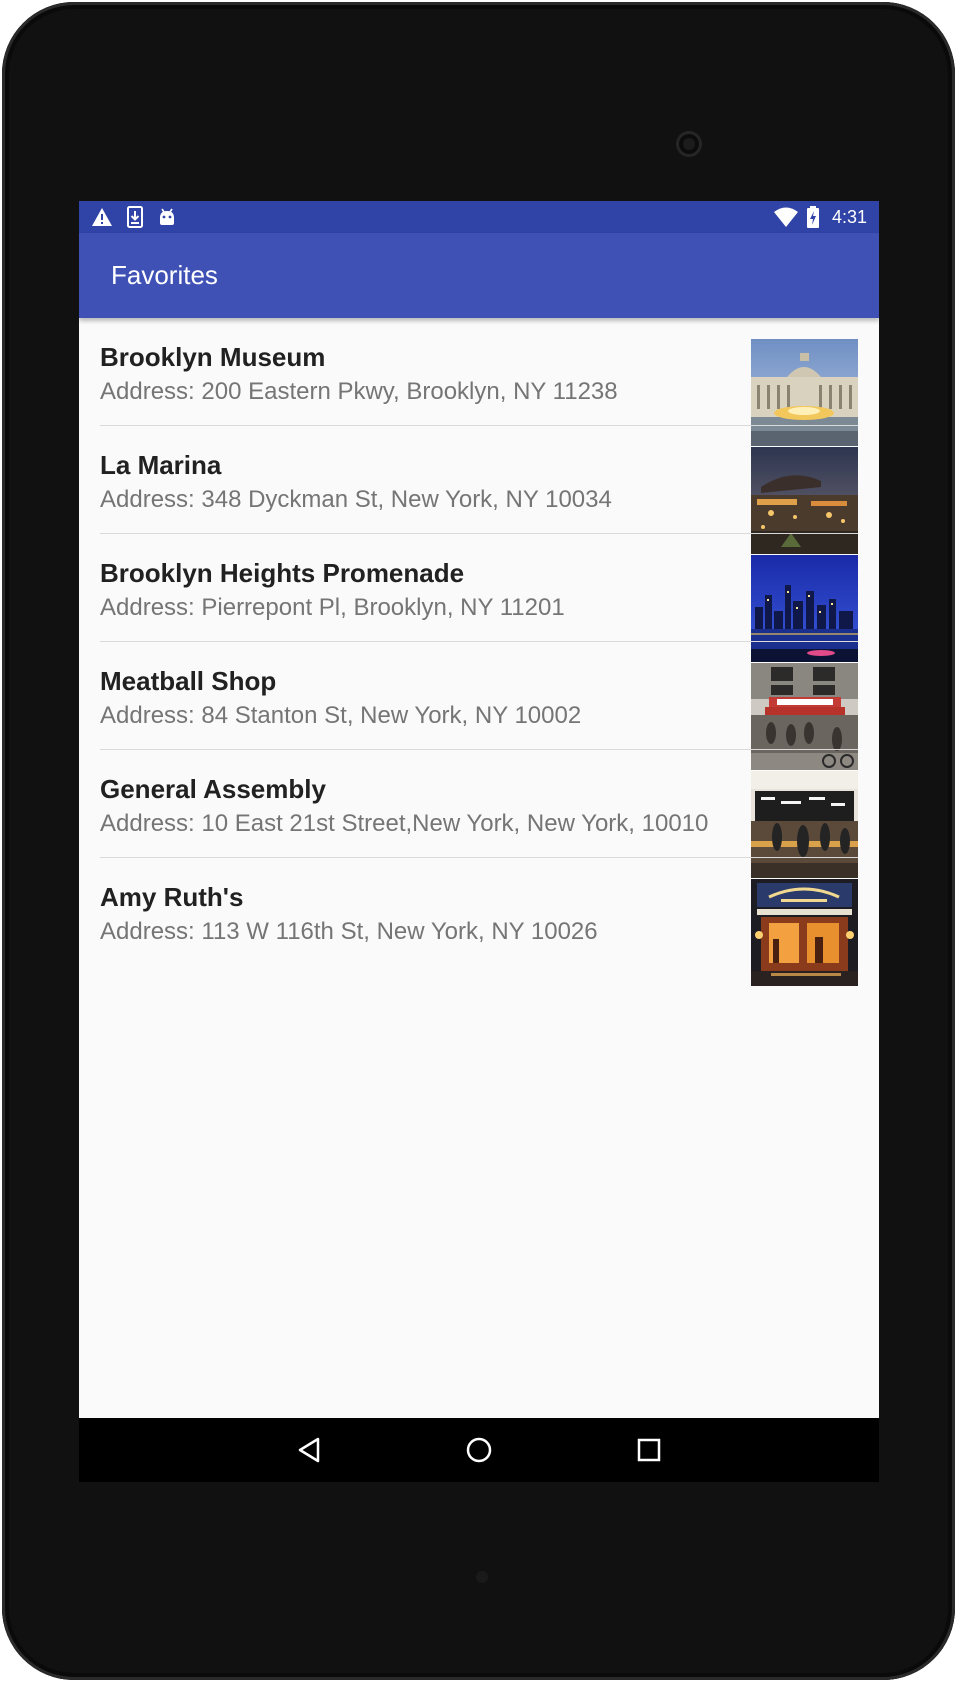 The height and width of the screenshot is (1684, 959). I want to click on recents-icon, so click(649, 1450).